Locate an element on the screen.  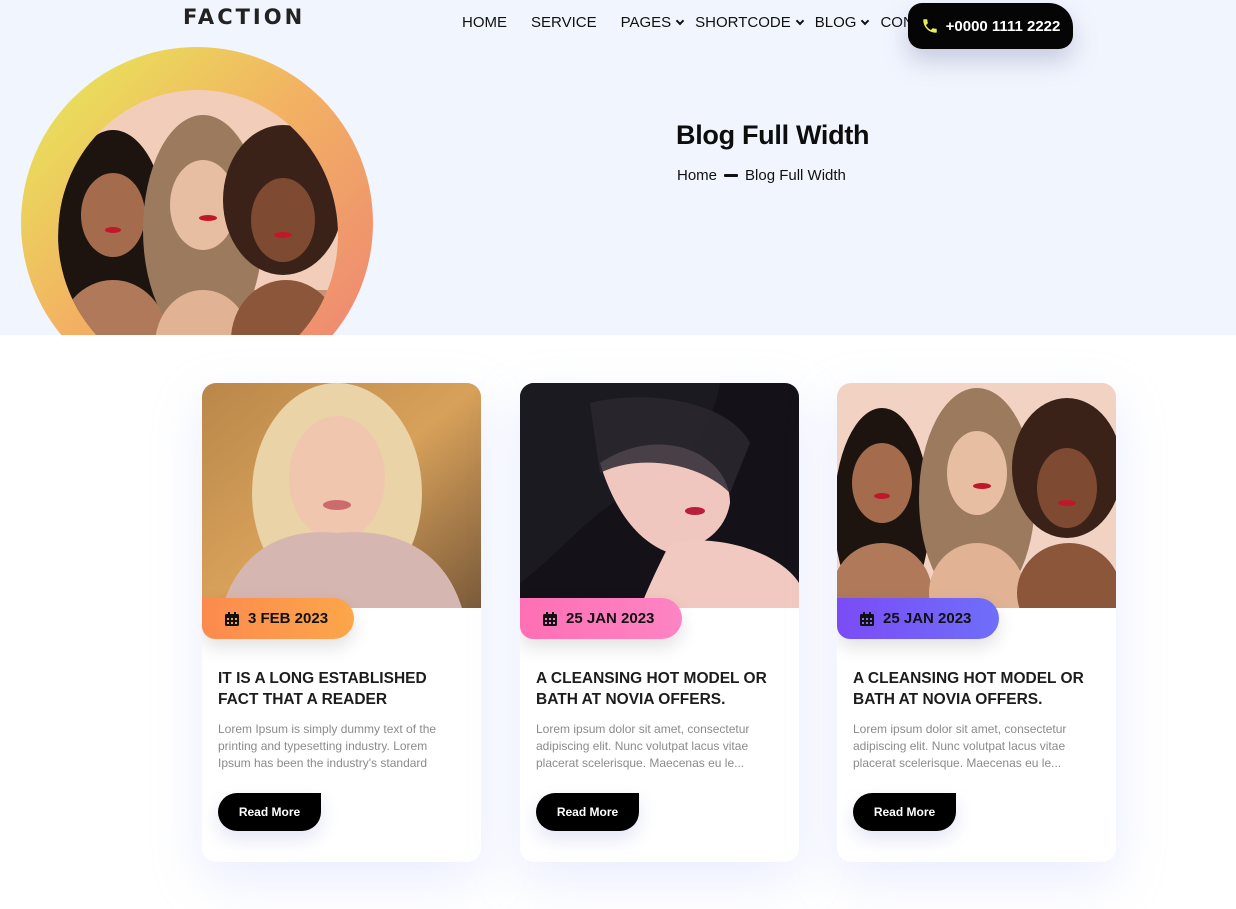
nav-pages-label: PAGES is located at coordinates (646, 22).